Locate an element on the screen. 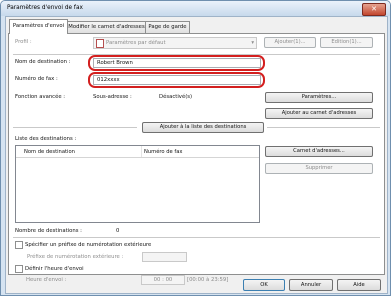  send-time-value: 00 is located at coordinates (163, 280).